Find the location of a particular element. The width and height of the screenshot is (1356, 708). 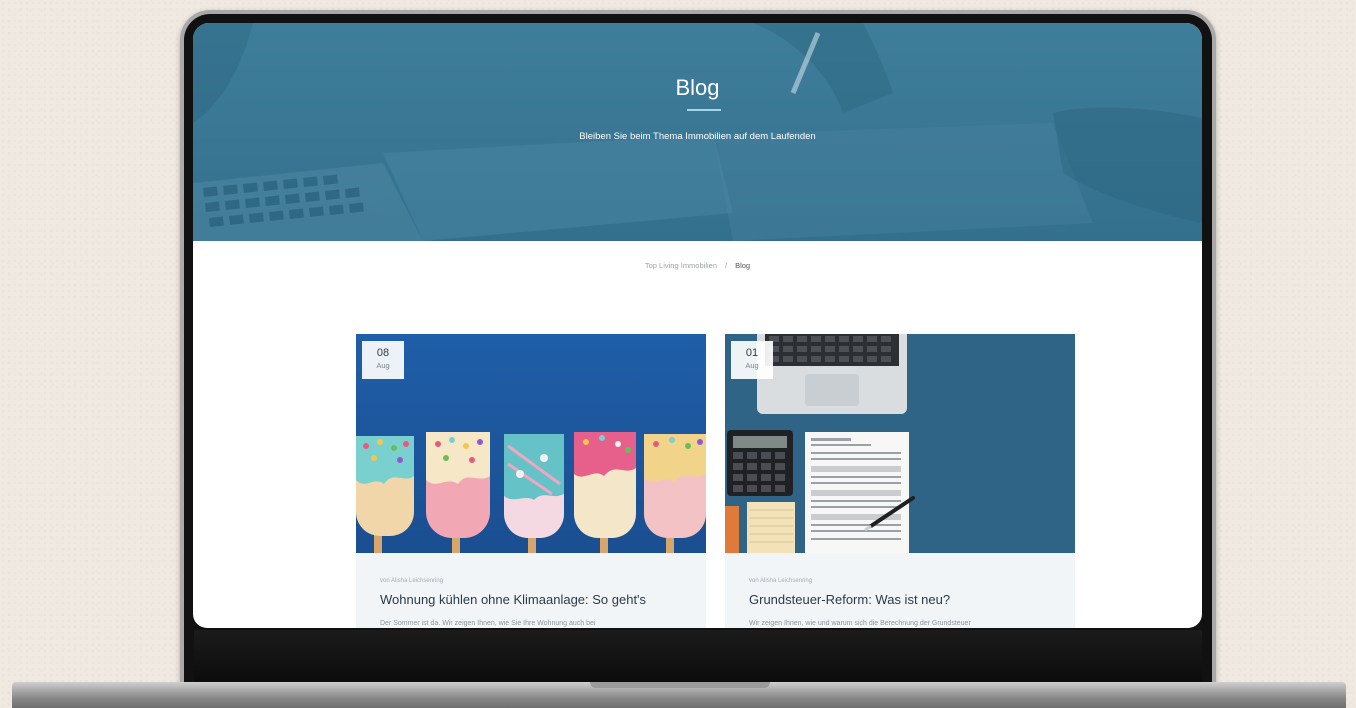

date-badge: 01 Aug is located at coordinates (752, 360).